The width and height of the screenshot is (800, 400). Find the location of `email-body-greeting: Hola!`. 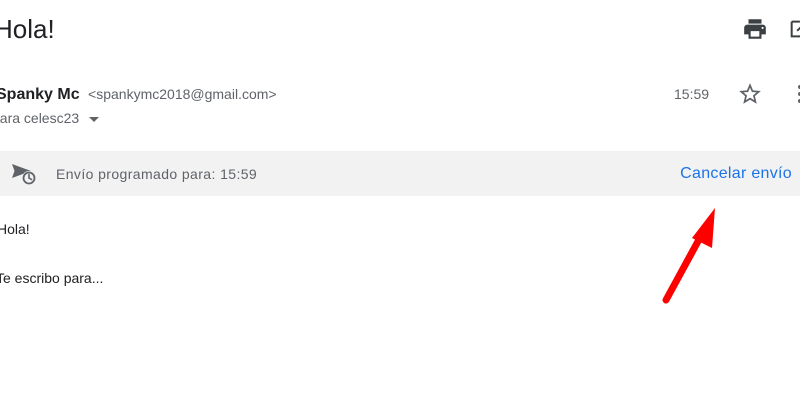

email-body-greeting: Hola! is located at coordinates (15, 229).